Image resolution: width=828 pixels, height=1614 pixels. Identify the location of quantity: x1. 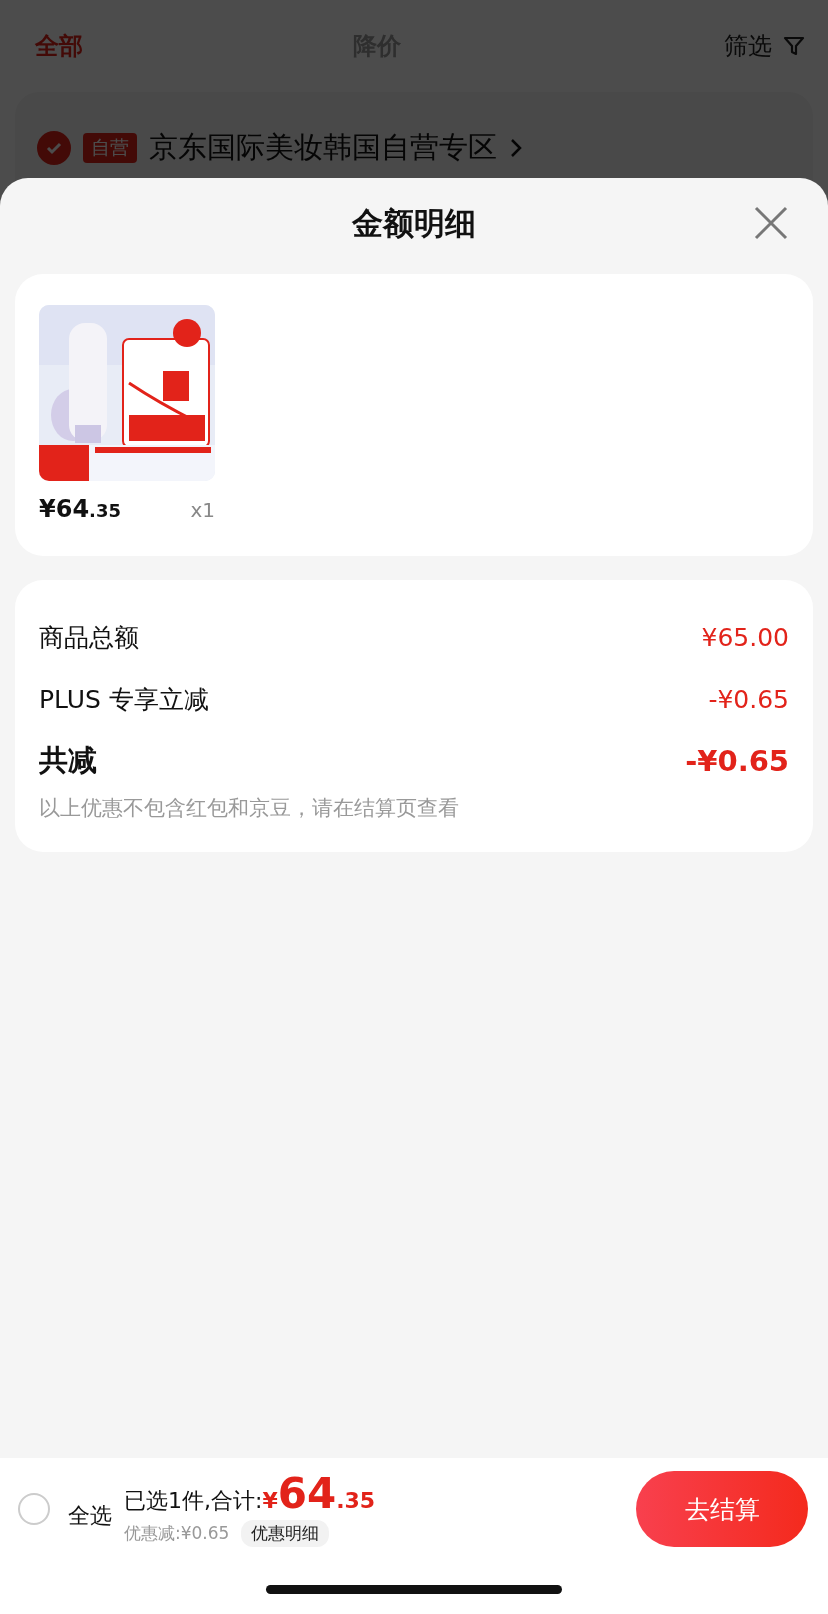
(202, 510).